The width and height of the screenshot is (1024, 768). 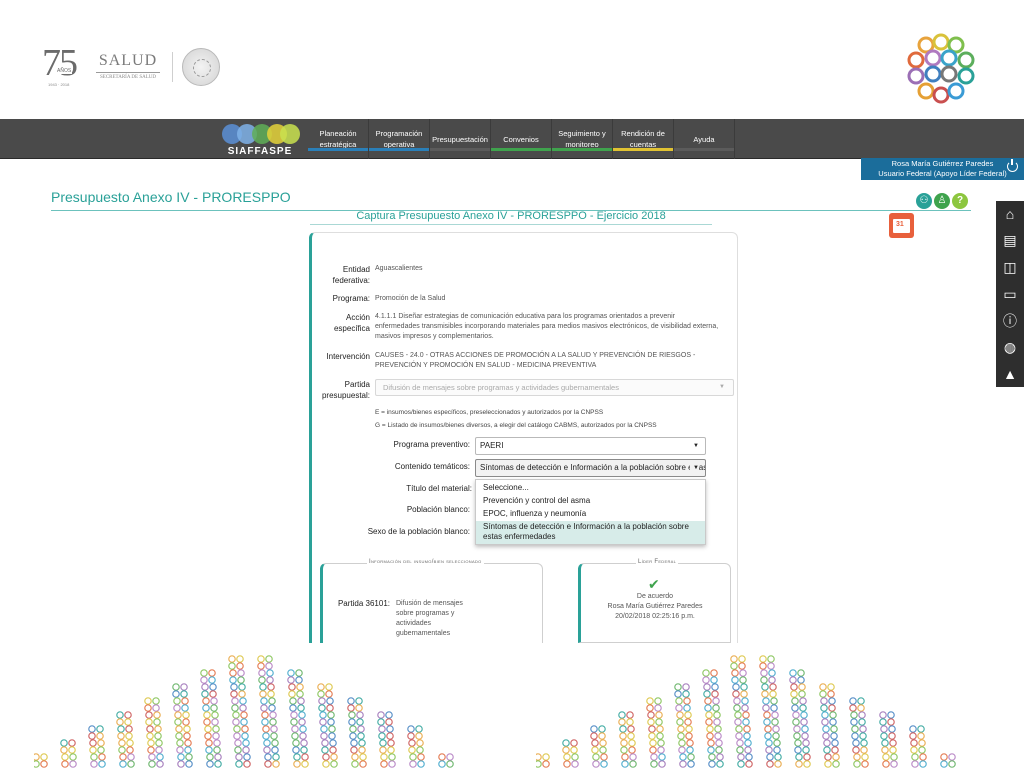 What do you see at coordinates (64, 71) in the screenshot?
I see `logo-75-anos-text: AÑOS` at bounding box center [64, 71].